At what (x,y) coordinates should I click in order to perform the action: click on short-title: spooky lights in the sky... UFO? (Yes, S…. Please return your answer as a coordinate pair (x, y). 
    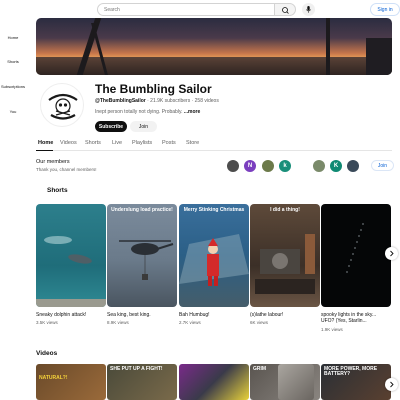
    Looking at the image, I should click on (355, 318).